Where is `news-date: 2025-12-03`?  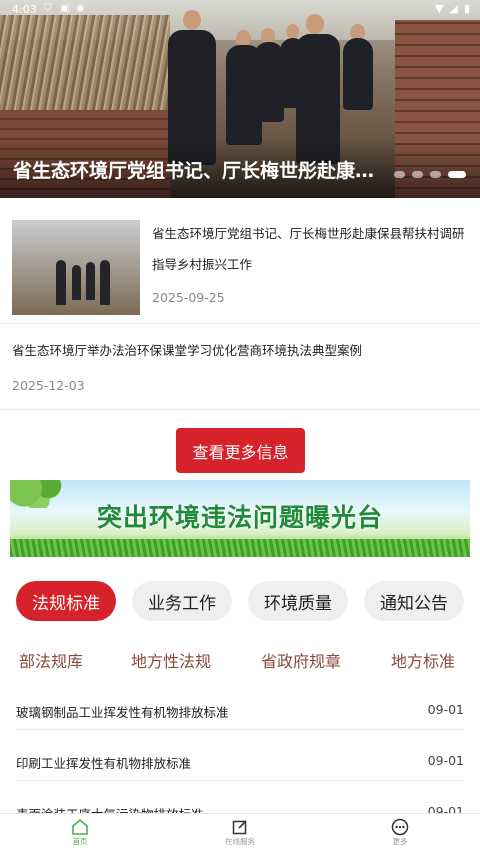 news-date: 2025-12-03 is located at coordinates (48, 385).